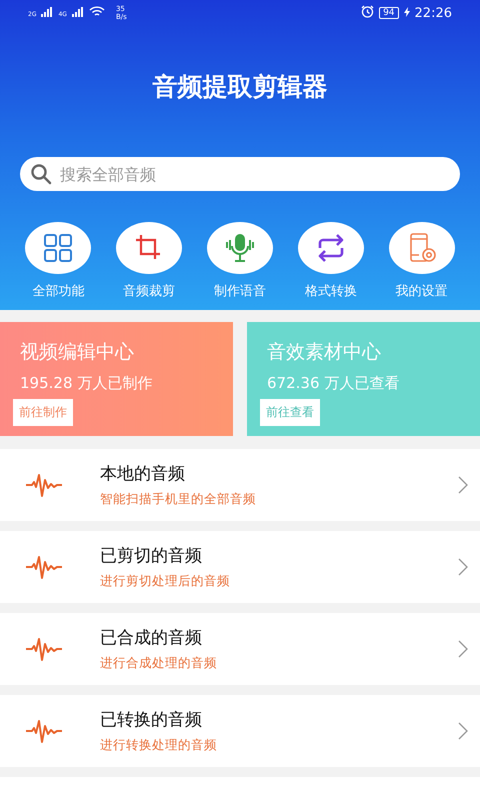 The image size is (480, 800). What do you see at coordinates (331, 248) in the screenshot?
I see `repeat-arrows-icon` at bounding box center [331, 248].